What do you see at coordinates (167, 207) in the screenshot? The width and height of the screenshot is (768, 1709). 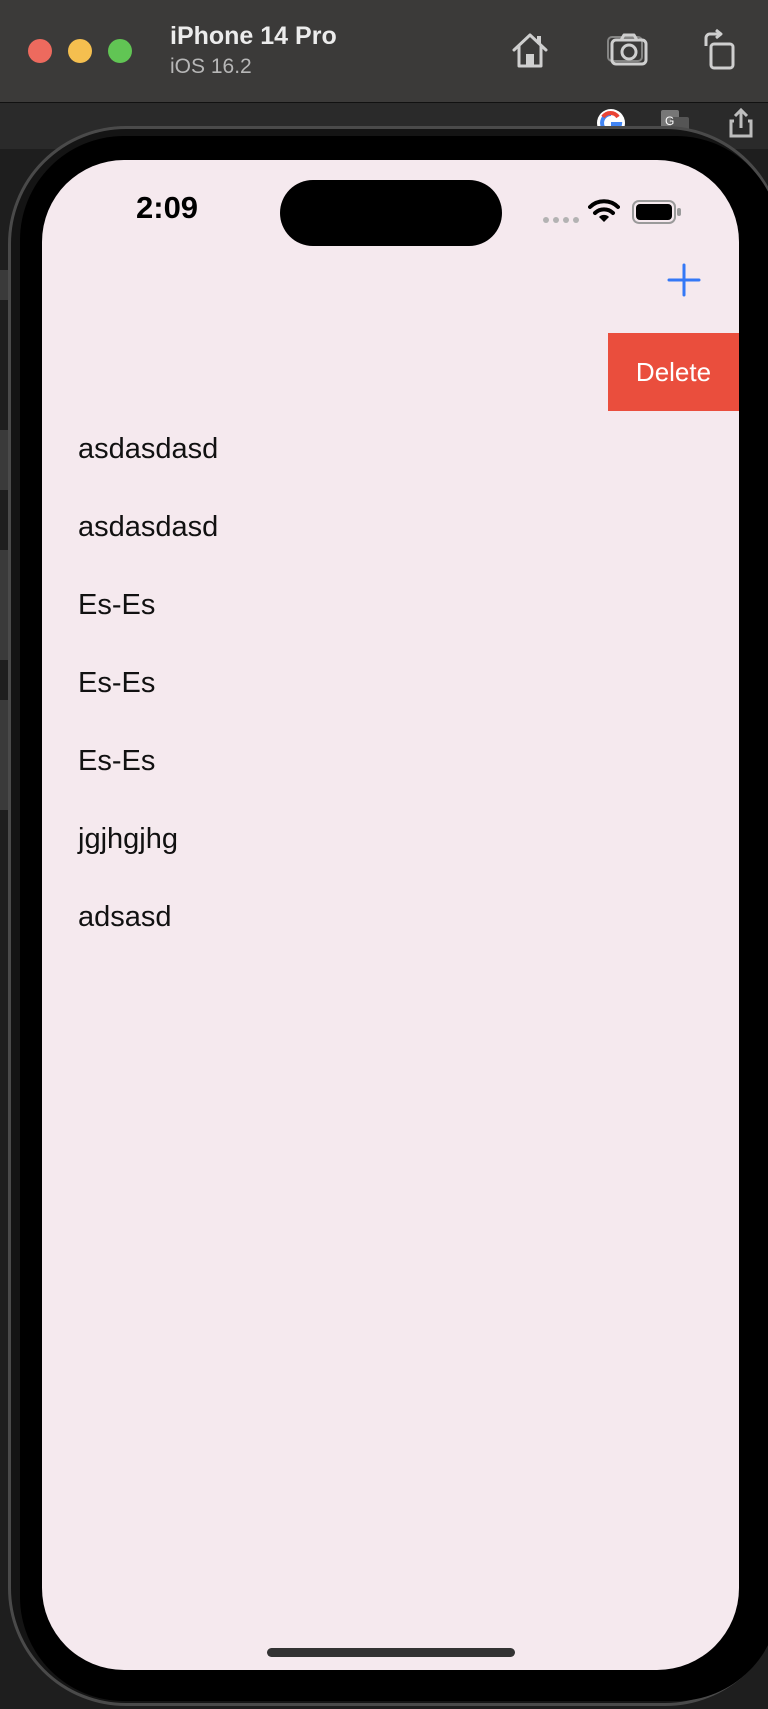 I see `status-time: 2:09` at bounding box center [167, 207].